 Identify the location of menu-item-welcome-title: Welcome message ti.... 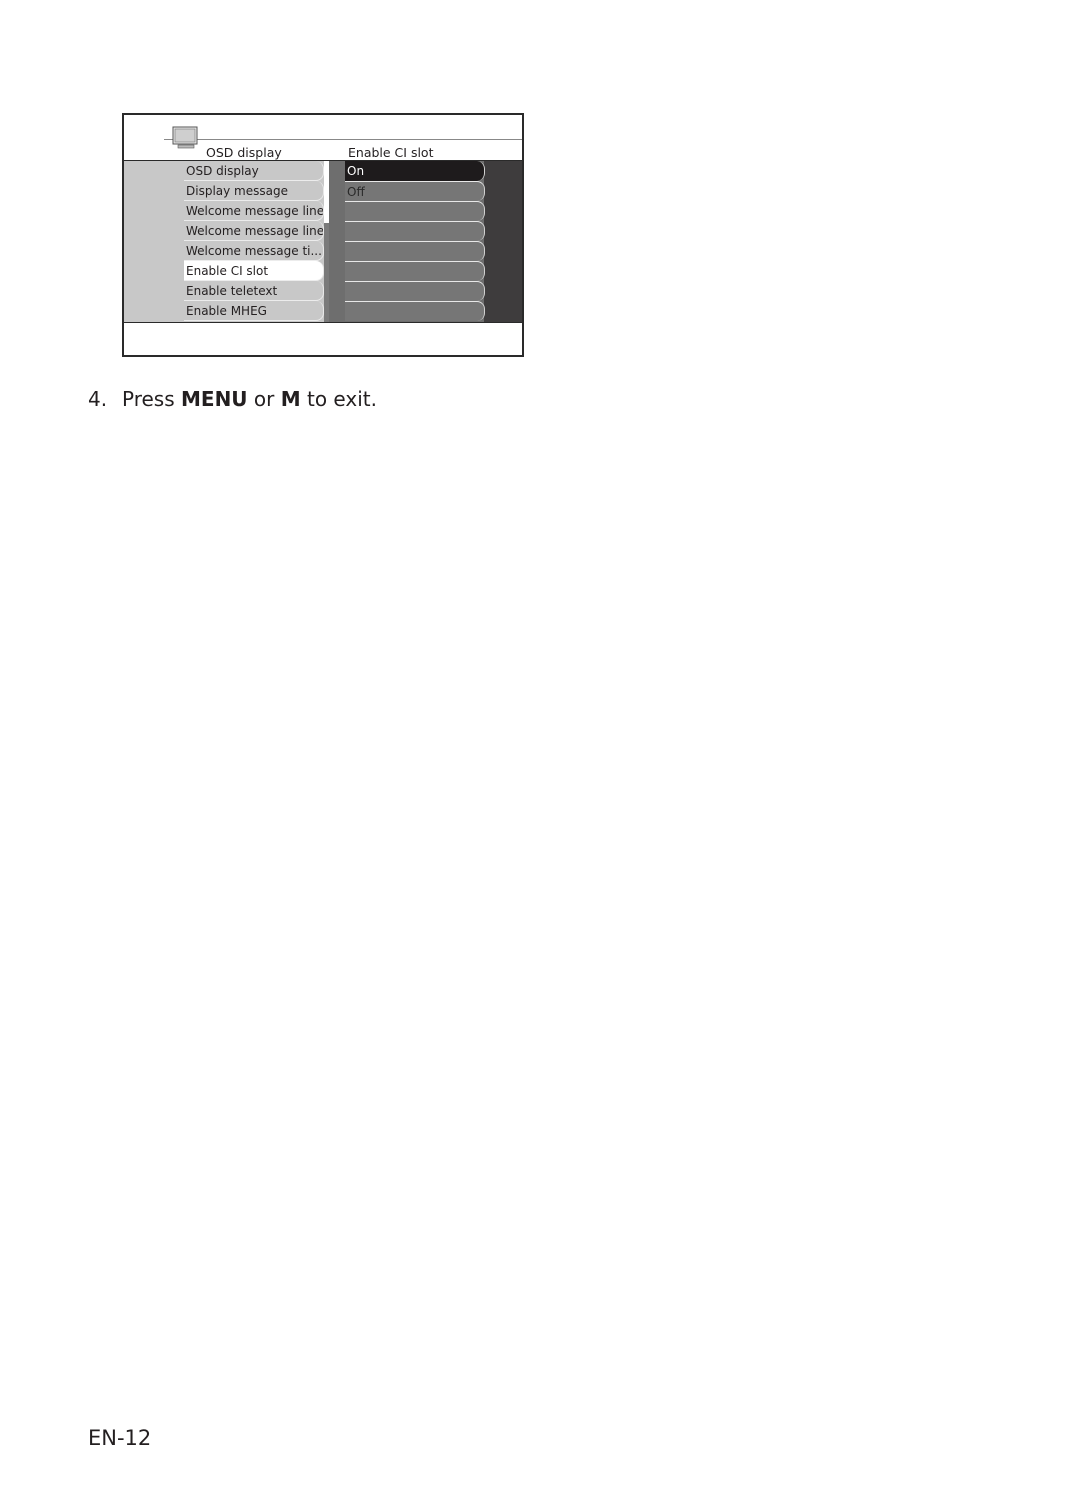
(254, 251).